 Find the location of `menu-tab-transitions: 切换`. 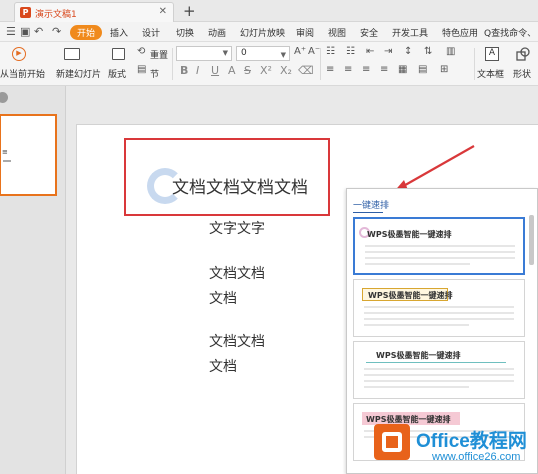

menu-tab-transitions: 切换 is located at coordinates (185, 32).